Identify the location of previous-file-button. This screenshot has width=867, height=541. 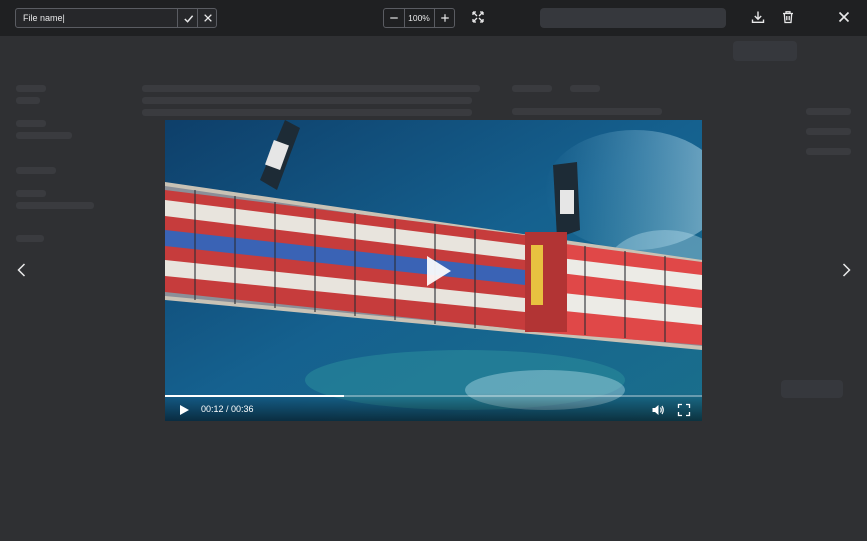
(22, 270).